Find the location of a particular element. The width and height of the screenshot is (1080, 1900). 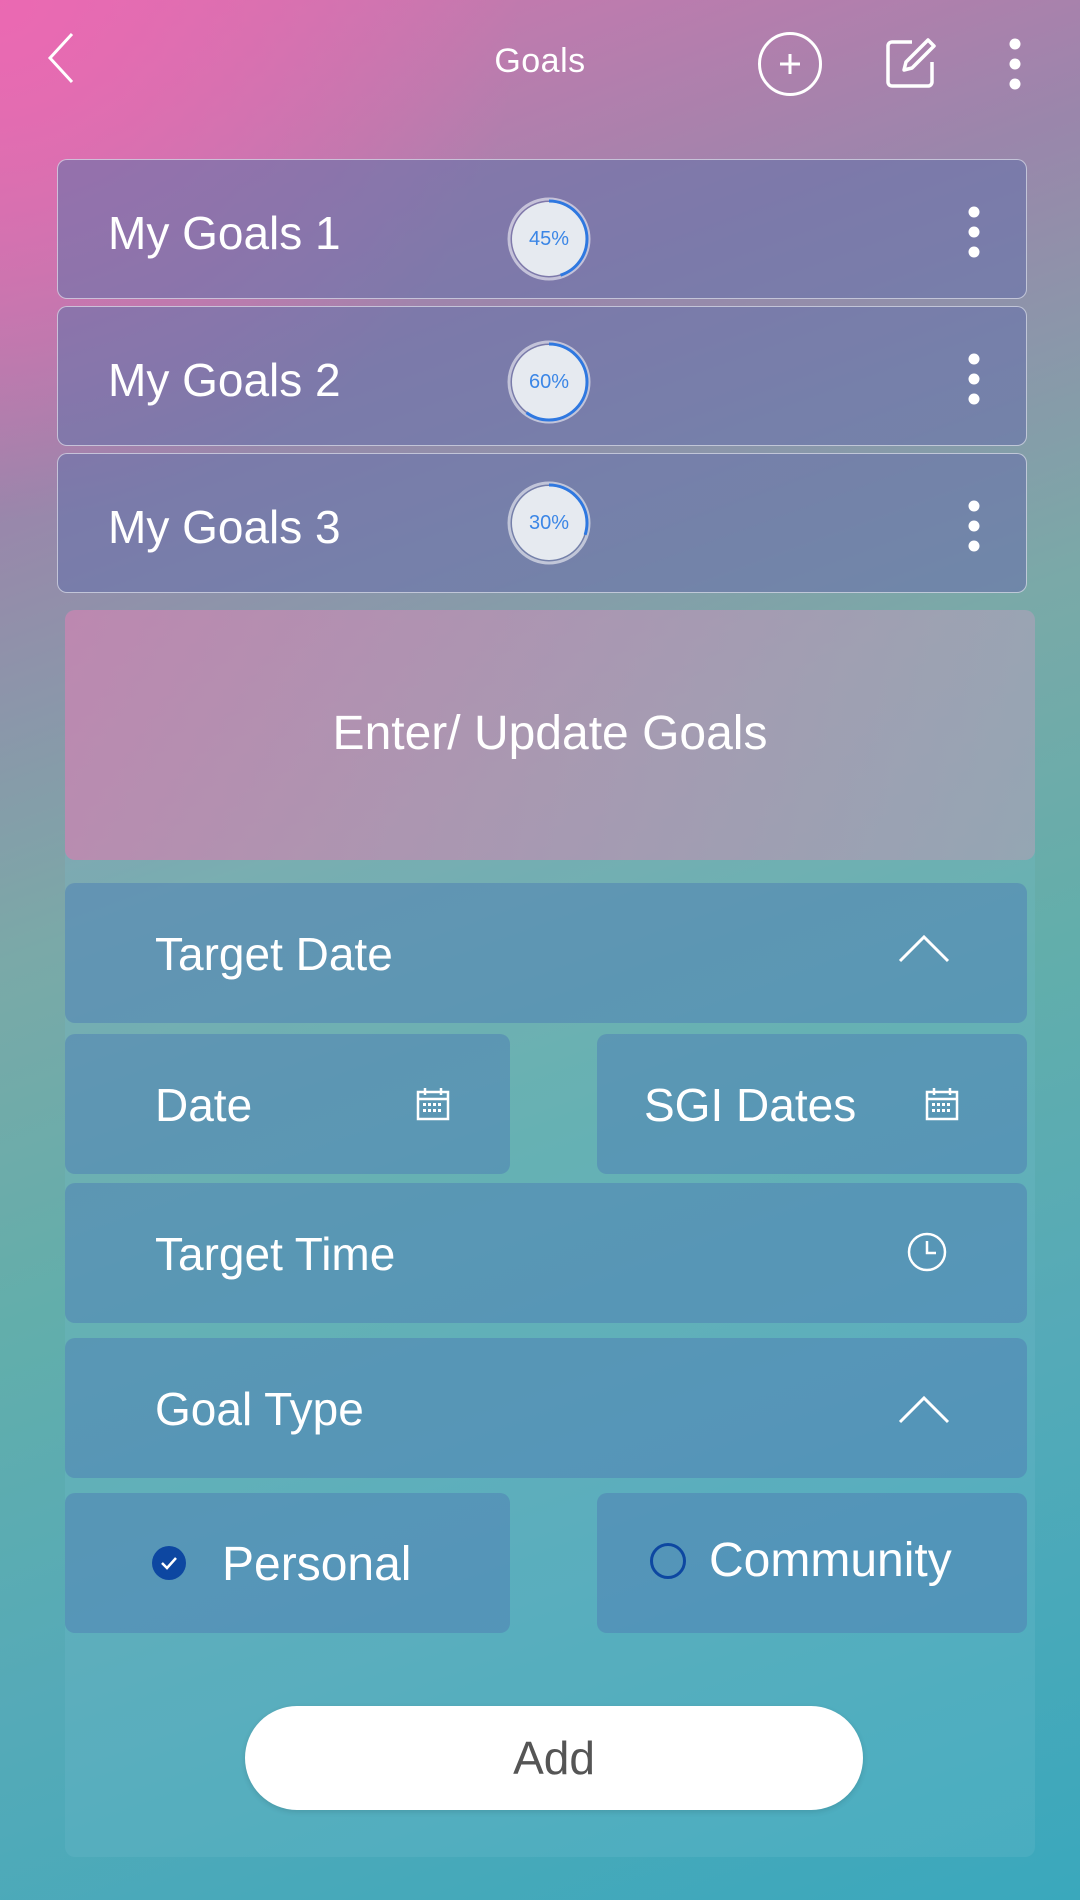

add-goal-button is located at coordinates (790, 64).